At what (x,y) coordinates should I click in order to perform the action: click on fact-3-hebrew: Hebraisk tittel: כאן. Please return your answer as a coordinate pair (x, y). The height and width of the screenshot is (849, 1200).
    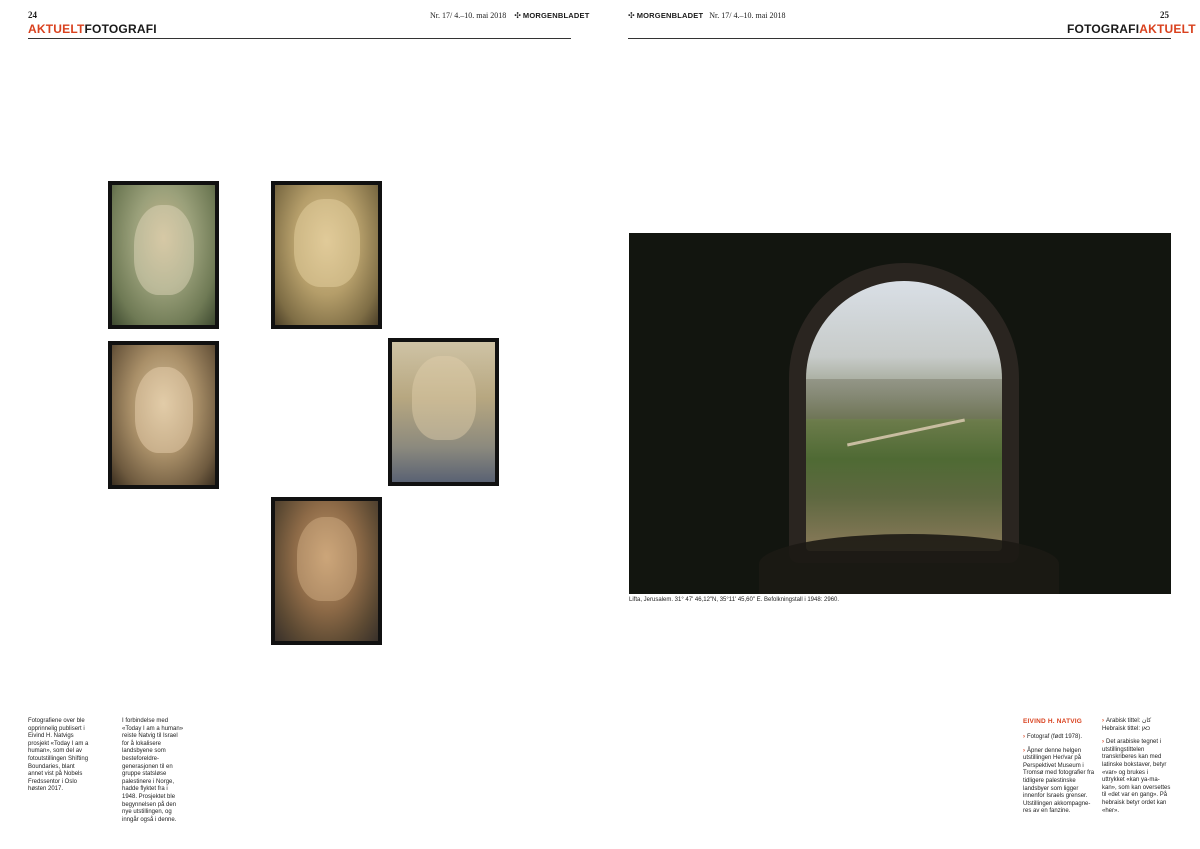
    Looking at the image, I should click on (1126, 728).